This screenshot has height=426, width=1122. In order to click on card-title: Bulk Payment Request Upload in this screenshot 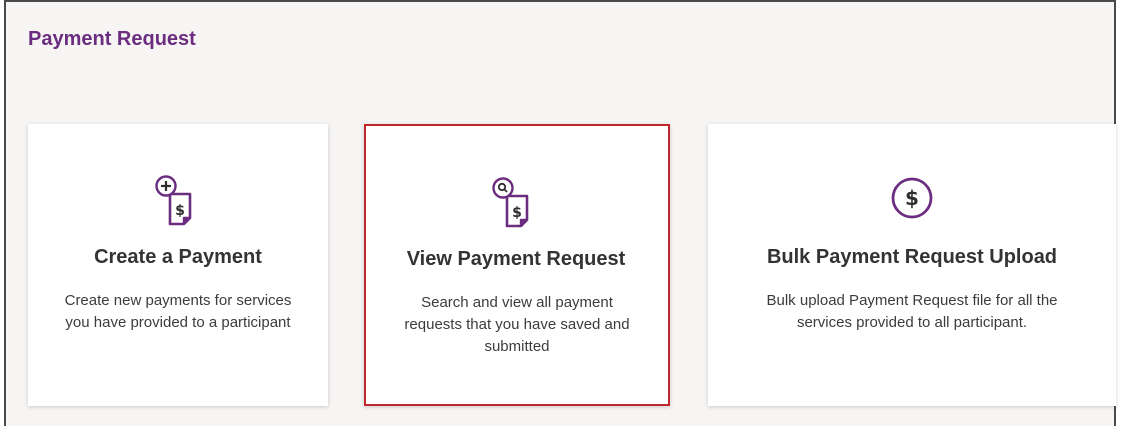, I will do `click(912, 257)`.